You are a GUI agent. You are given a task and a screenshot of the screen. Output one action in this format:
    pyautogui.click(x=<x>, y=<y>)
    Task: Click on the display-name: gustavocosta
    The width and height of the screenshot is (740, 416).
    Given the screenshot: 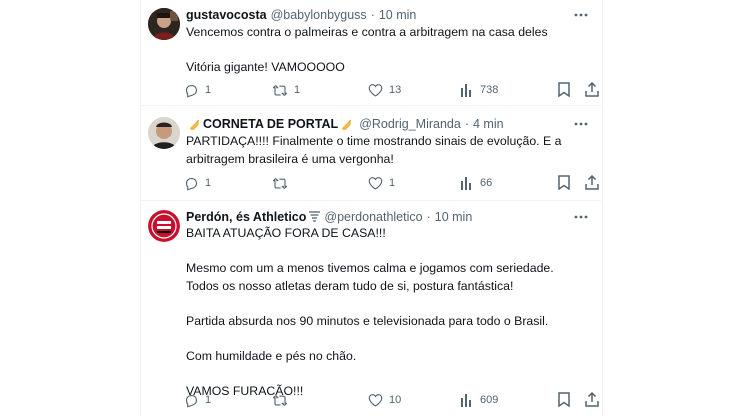 What is the action you would take?
    pyautogui.click(x=226, y=15)
    